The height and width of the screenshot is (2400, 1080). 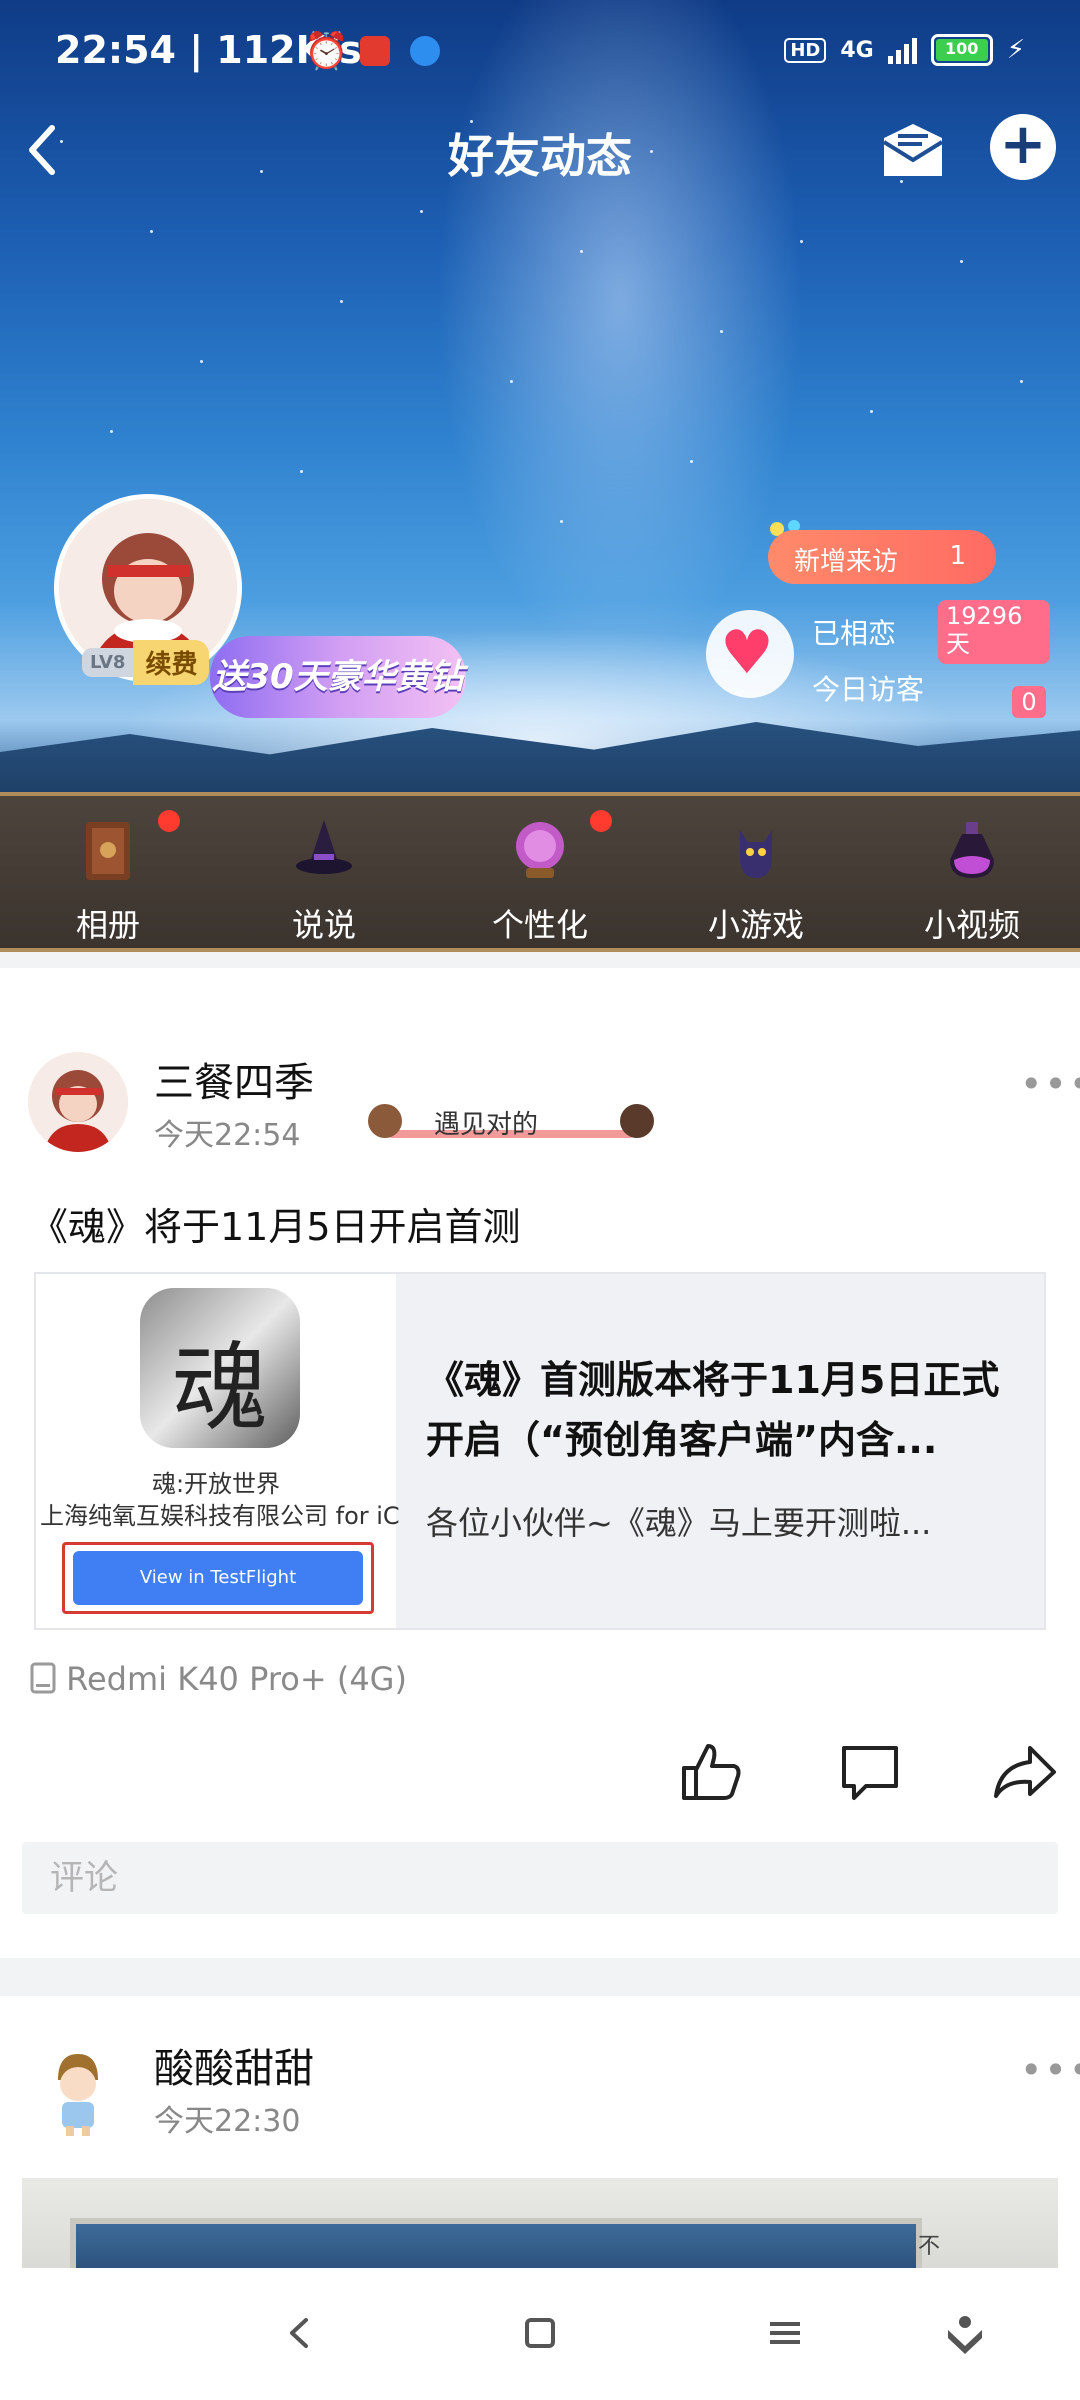 I want to click on battery-icon: 100, so click(x=961, y=50).